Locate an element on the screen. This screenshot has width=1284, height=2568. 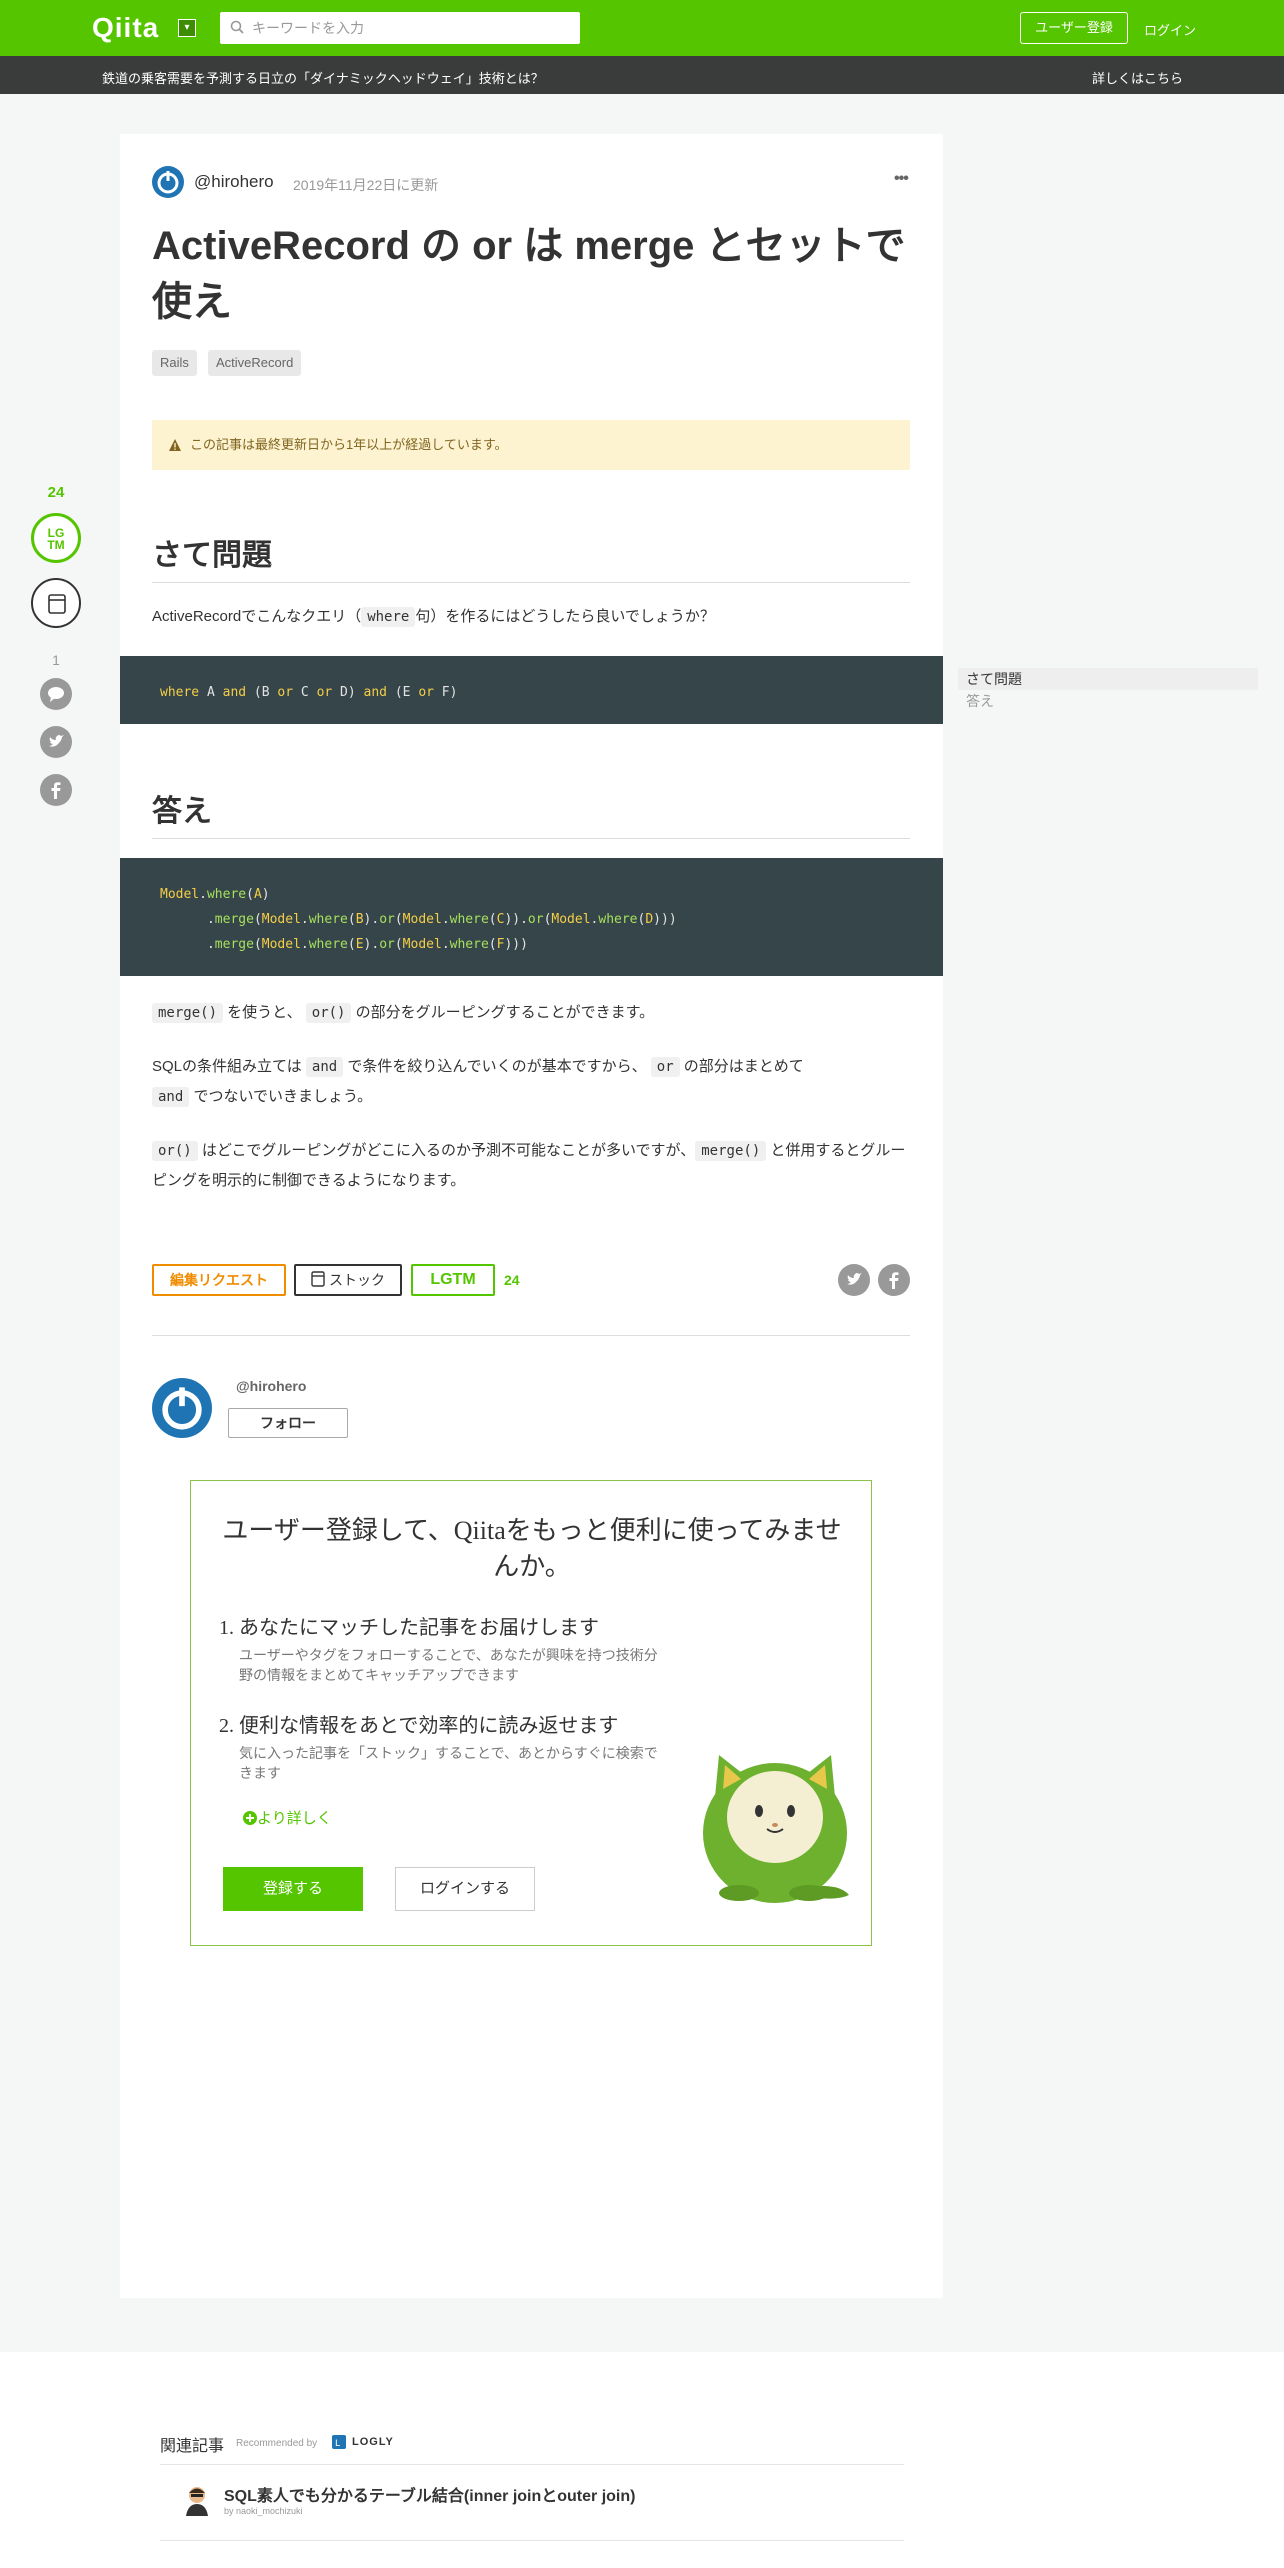
facebook-icon is located at coordinates (56, 790).